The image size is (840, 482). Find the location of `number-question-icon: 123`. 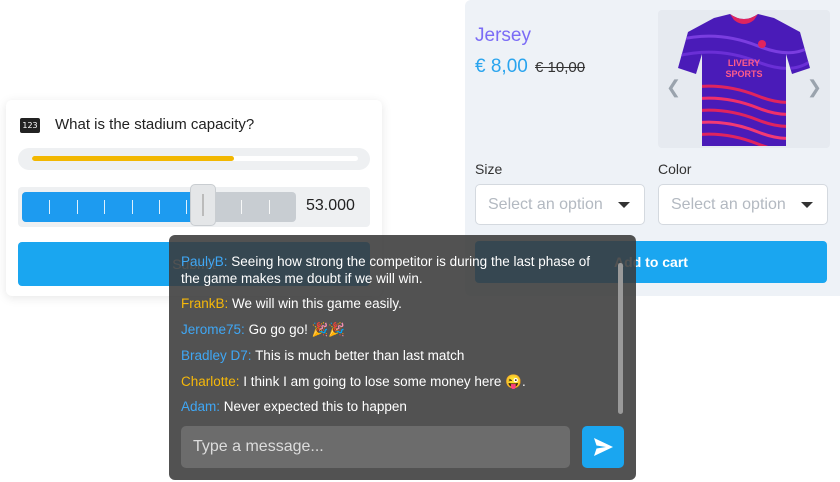

number-question-icon: 123 is located at coordinates (30, 125).